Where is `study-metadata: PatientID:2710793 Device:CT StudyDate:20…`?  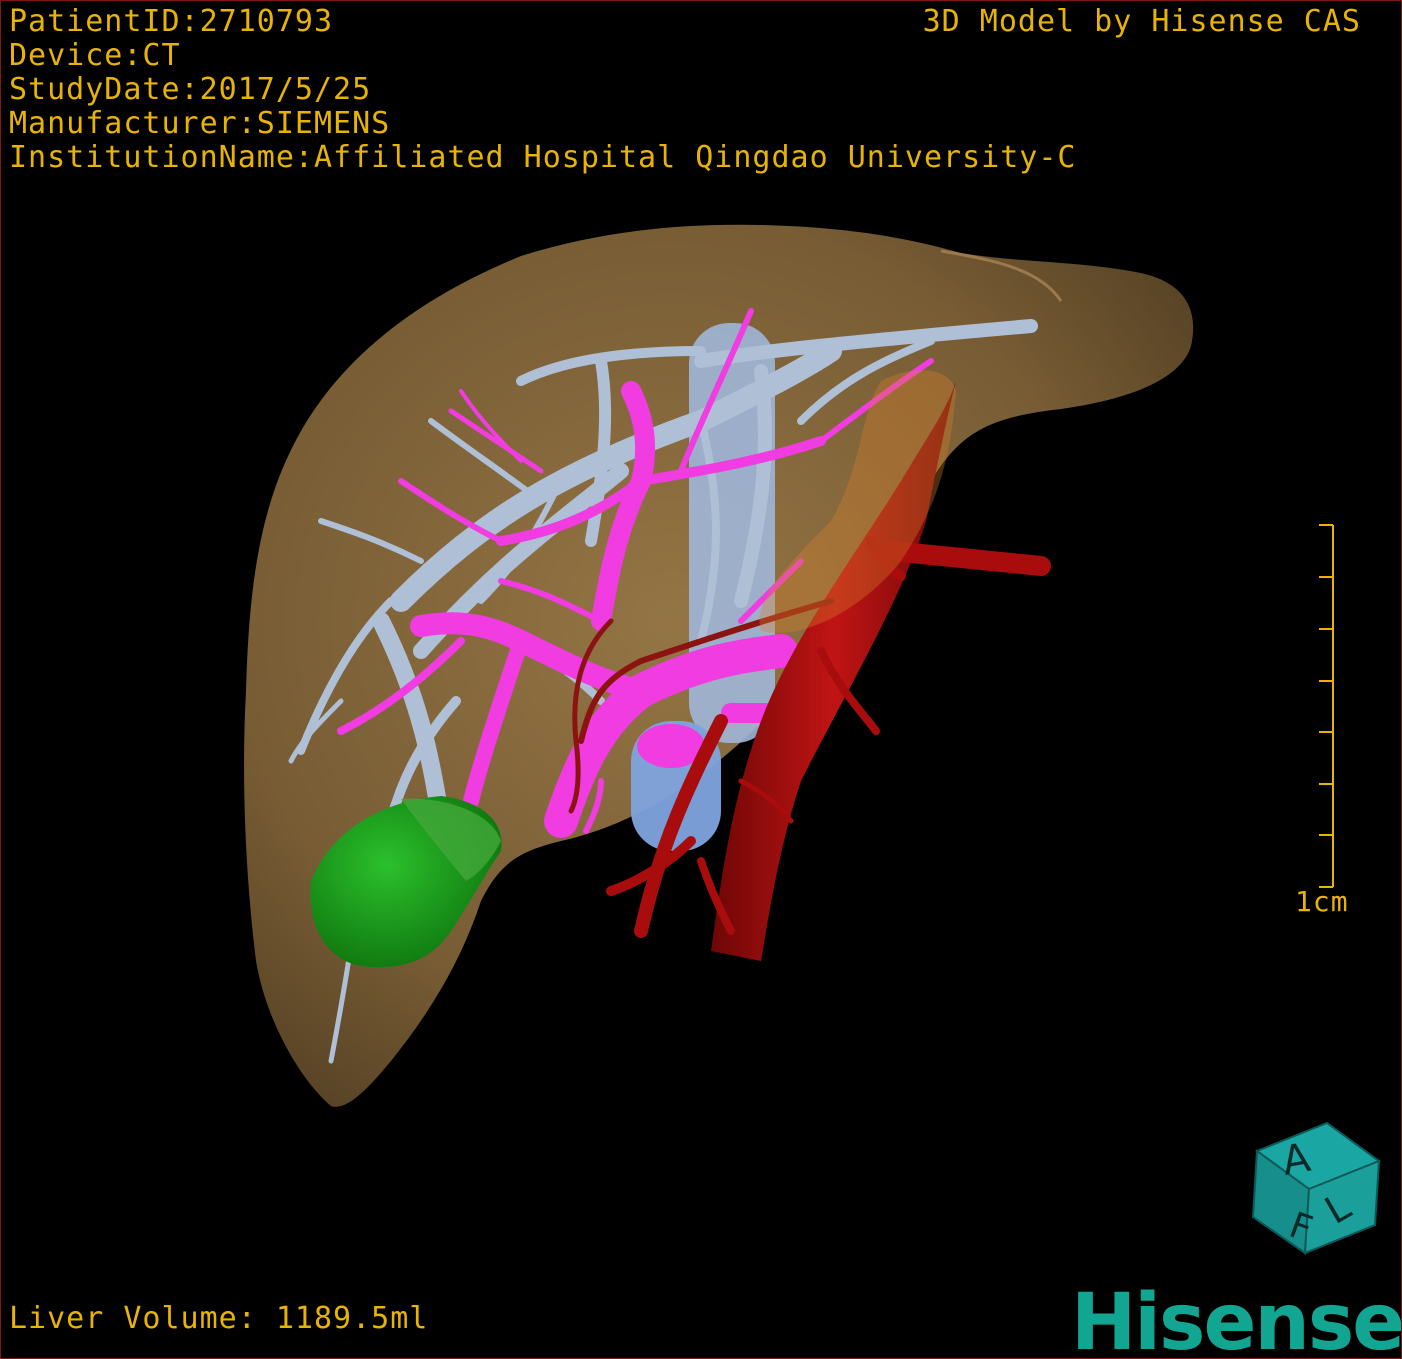 study-metadata: PatientID:2710793 Device:CT StudyDate:20… is located at coordinates (542, 90).